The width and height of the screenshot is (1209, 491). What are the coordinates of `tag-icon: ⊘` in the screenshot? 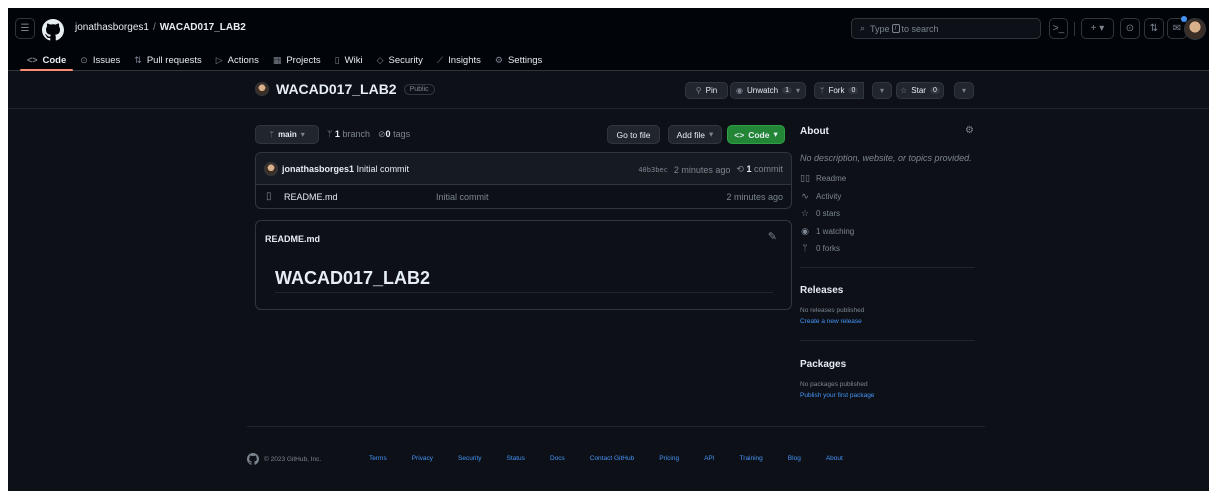 It's located at (382, 134).